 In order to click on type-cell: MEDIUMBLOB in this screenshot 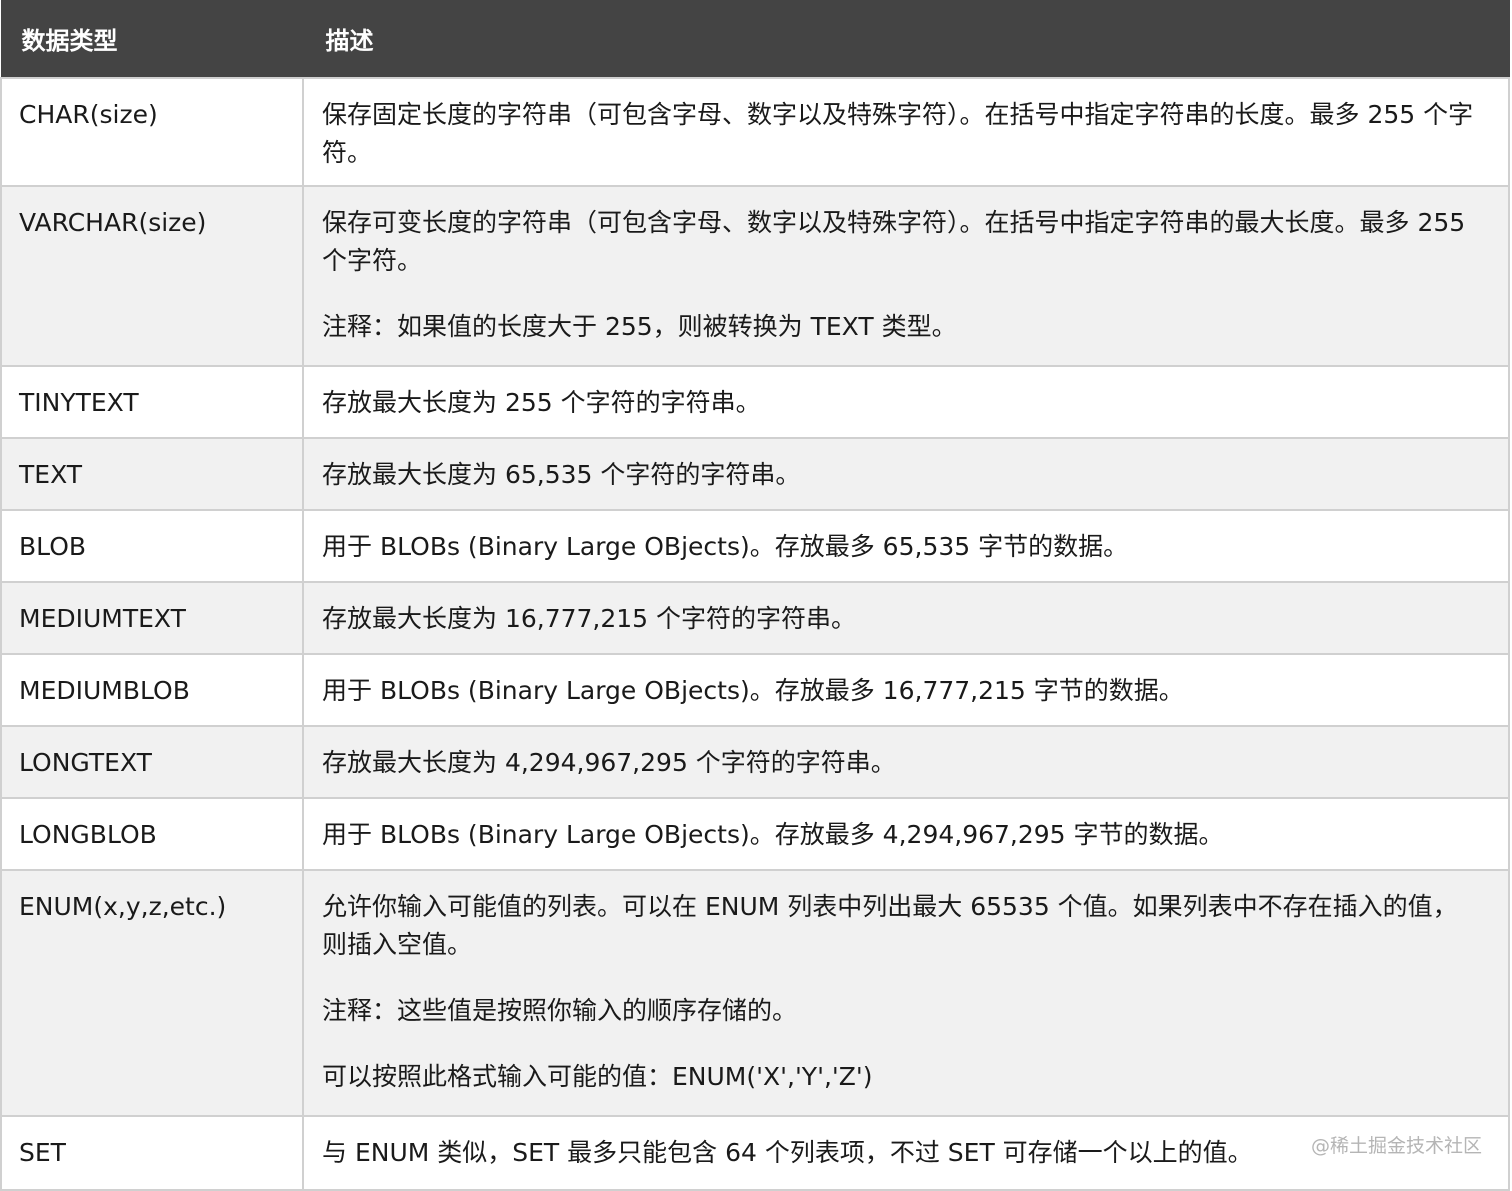, I will do `click(152, 689)`.